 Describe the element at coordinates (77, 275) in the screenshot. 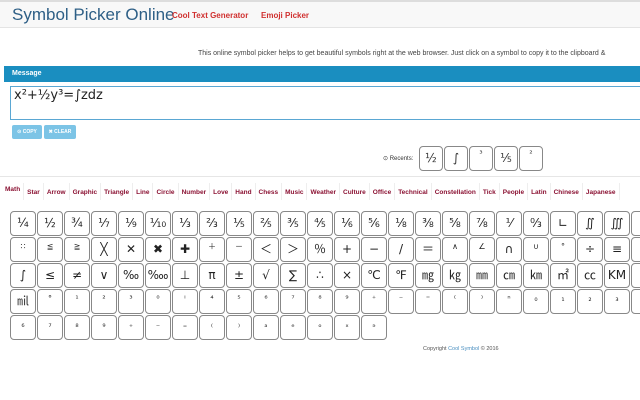

I see `symbol-cell: ≠` at that location.